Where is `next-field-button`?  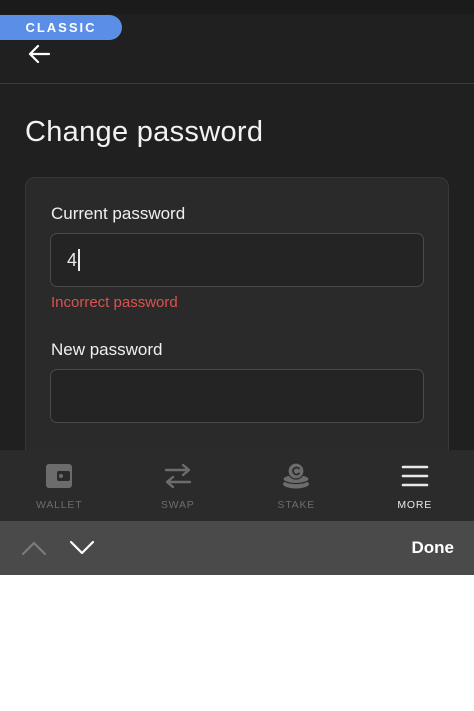
next-field-button is located at coordinates (82, 548).